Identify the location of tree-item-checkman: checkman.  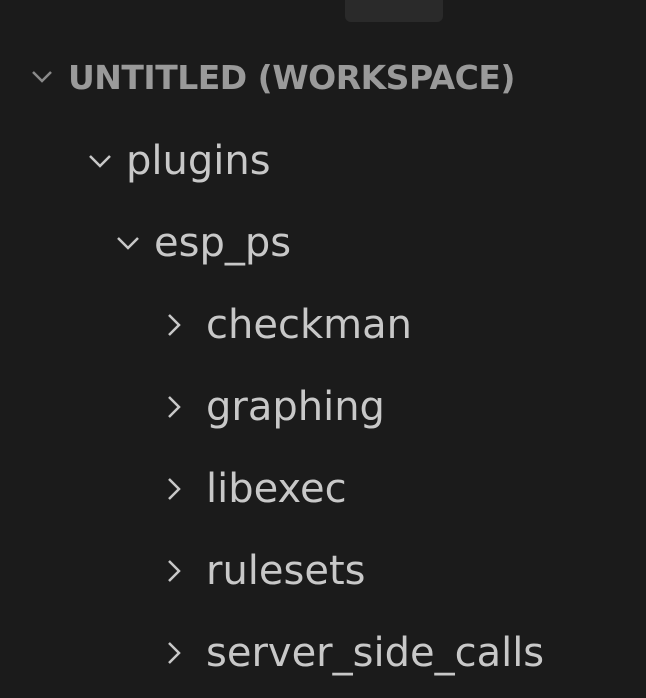
(206, 325).